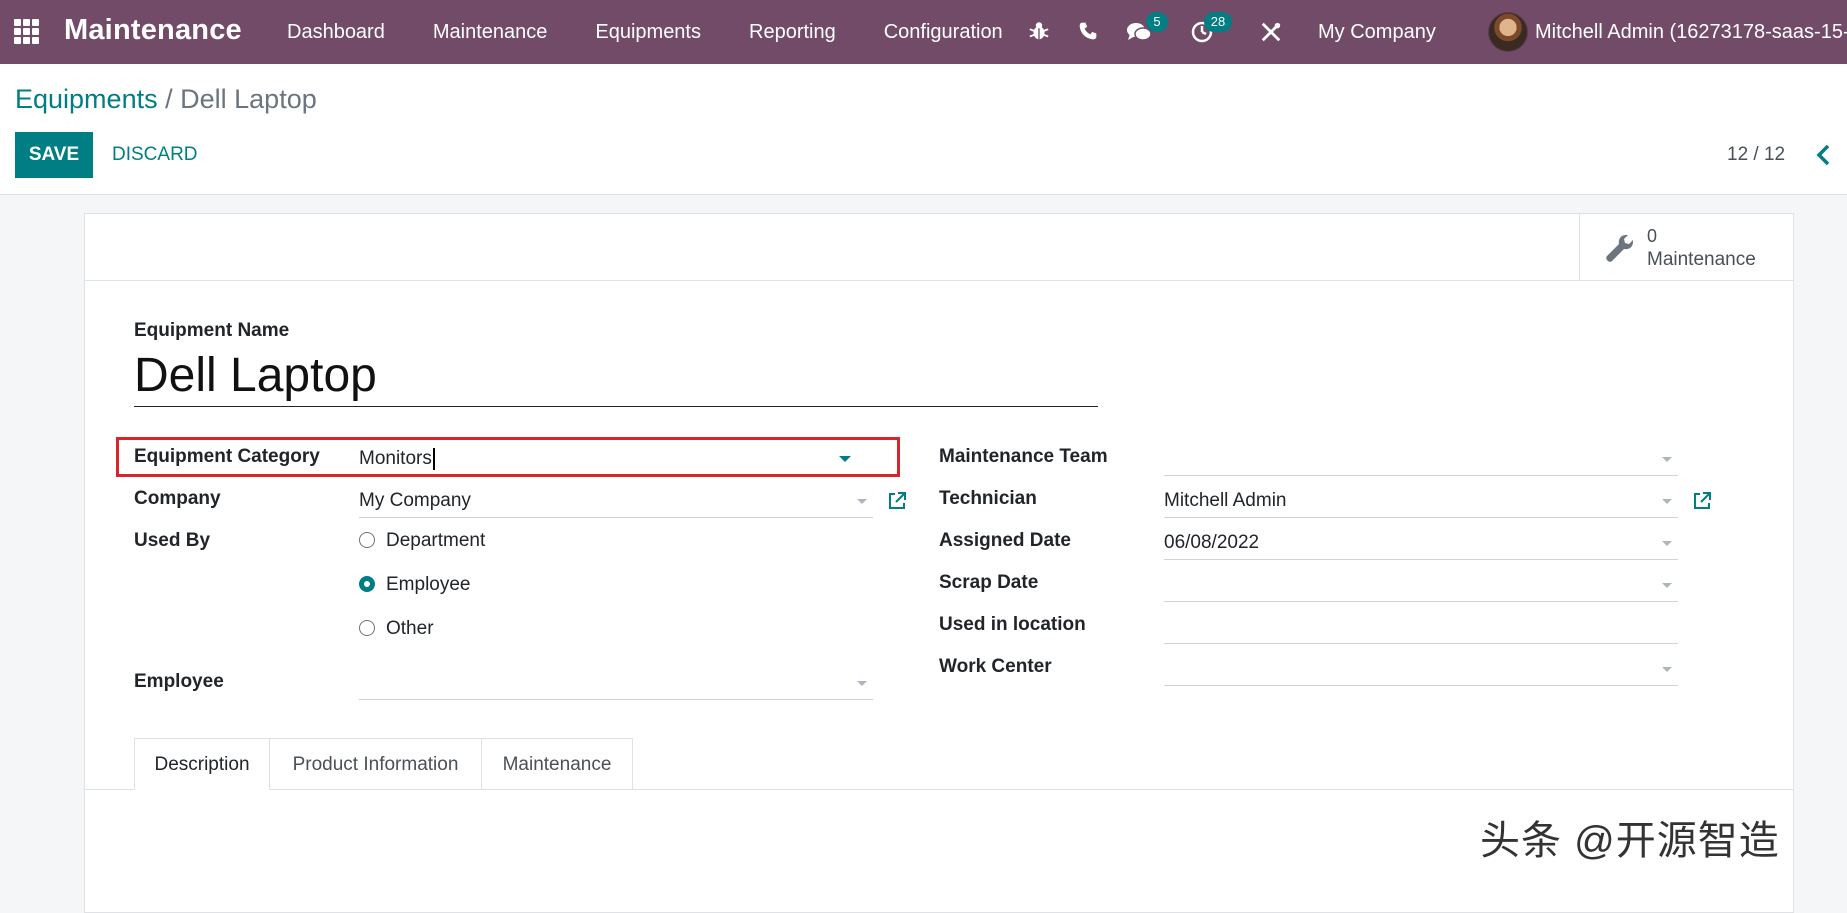 Image resolution: width=1847 pixels, height=913 pixels. What do you see at coordinates (1667, 501) in the screenshot?
I see `technician-caret-icon` at bounding box center [1667, 501].